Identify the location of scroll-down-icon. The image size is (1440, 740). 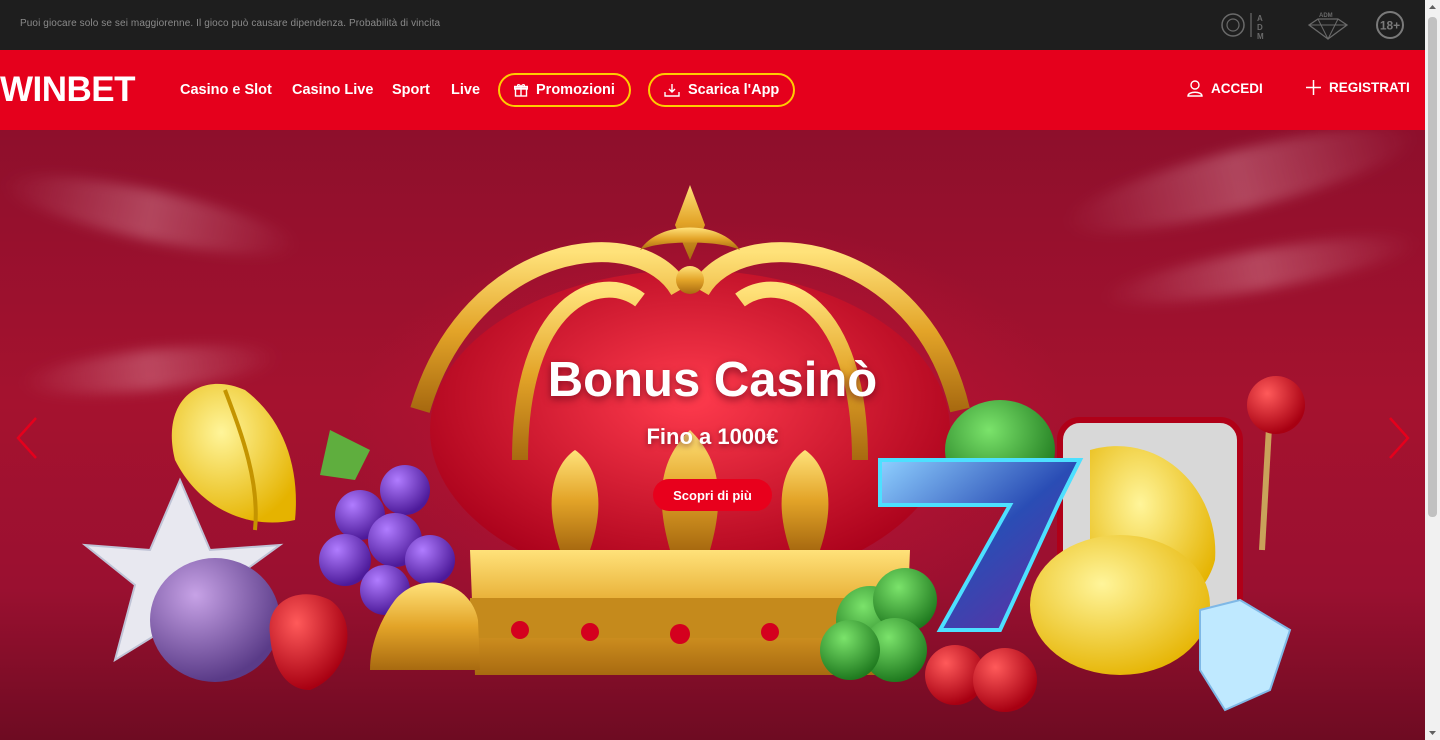
(1432, 732).